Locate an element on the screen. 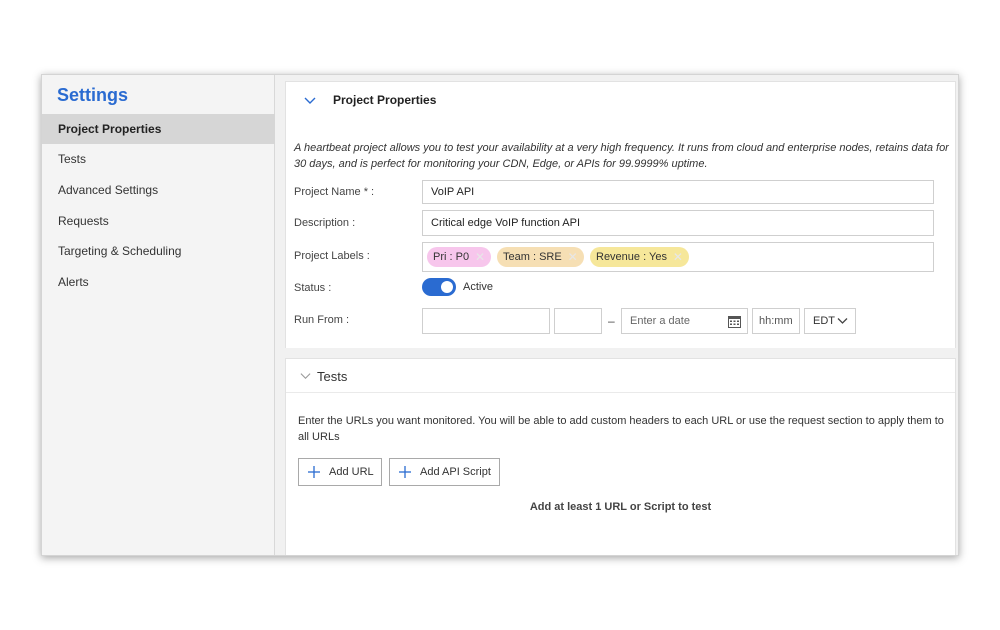  sidebar-item-alerts: Alerts is located at coordinates (158, 282).